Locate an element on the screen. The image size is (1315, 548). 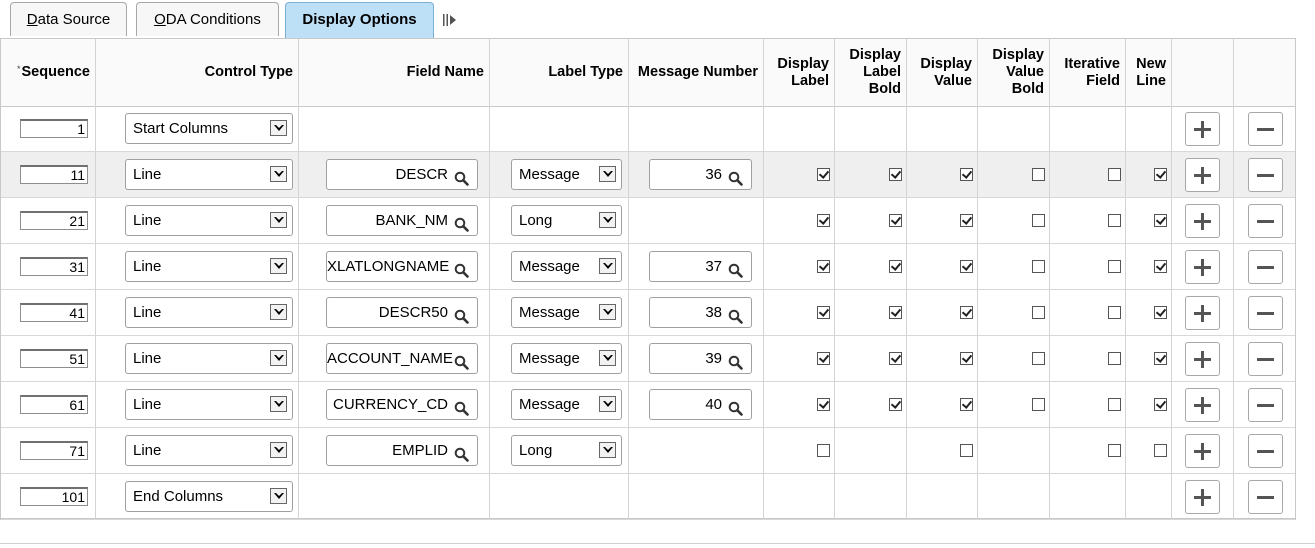
sequence-input: 21 is located at coordinates (54, 220).